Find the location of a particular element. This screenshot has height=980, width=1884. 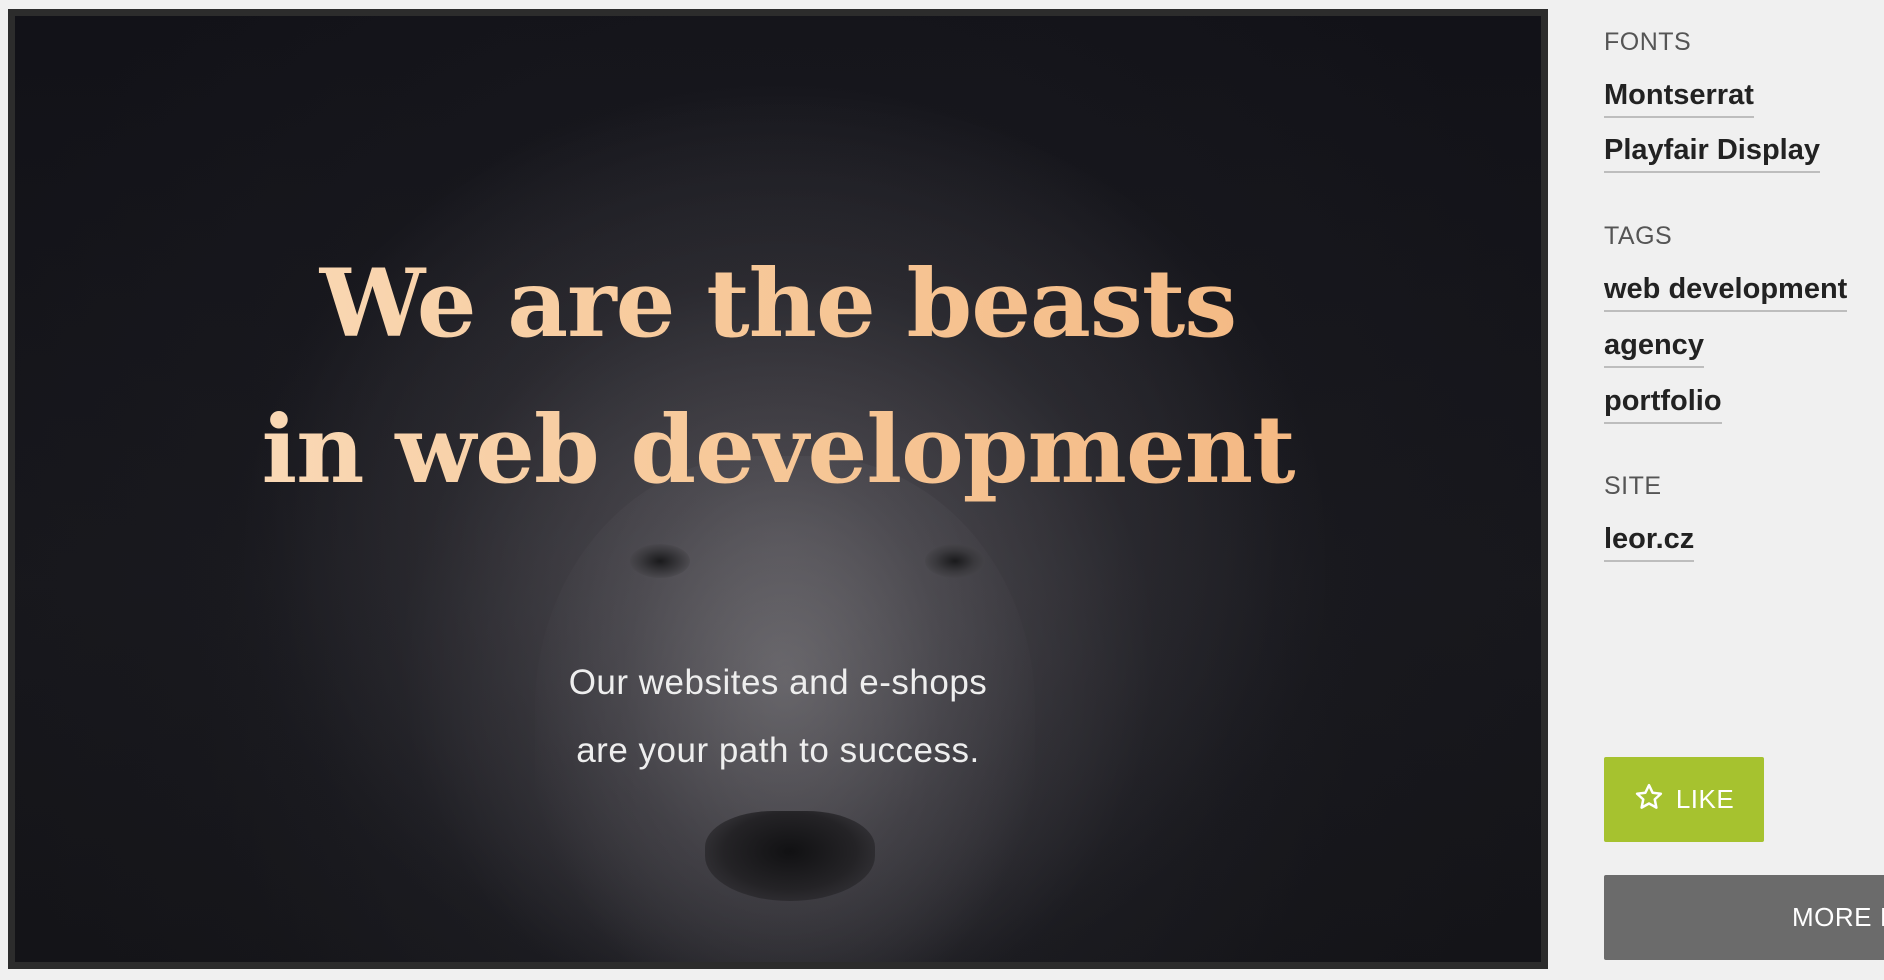

lion-eye-left is located at coordinates (660, 561).